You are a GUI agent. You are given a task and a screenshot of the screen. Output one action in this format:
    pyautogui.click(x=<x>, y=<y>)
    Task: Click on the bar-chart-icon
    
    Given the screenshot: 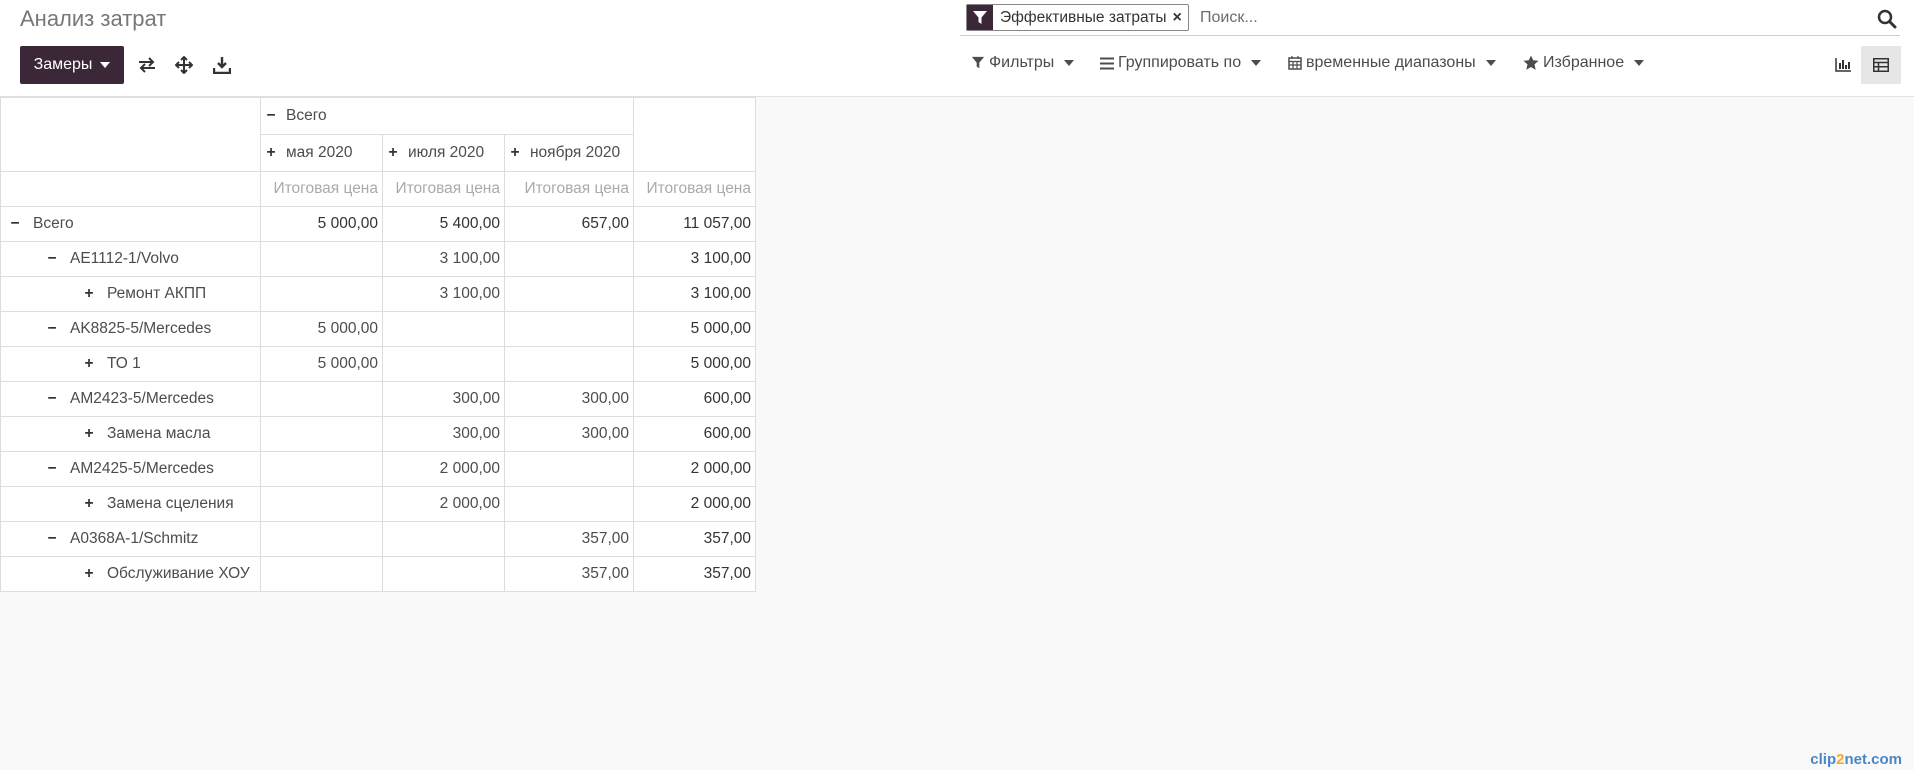 What is the action you would take?
    pyautogui.click(x=1843, y=65)
    